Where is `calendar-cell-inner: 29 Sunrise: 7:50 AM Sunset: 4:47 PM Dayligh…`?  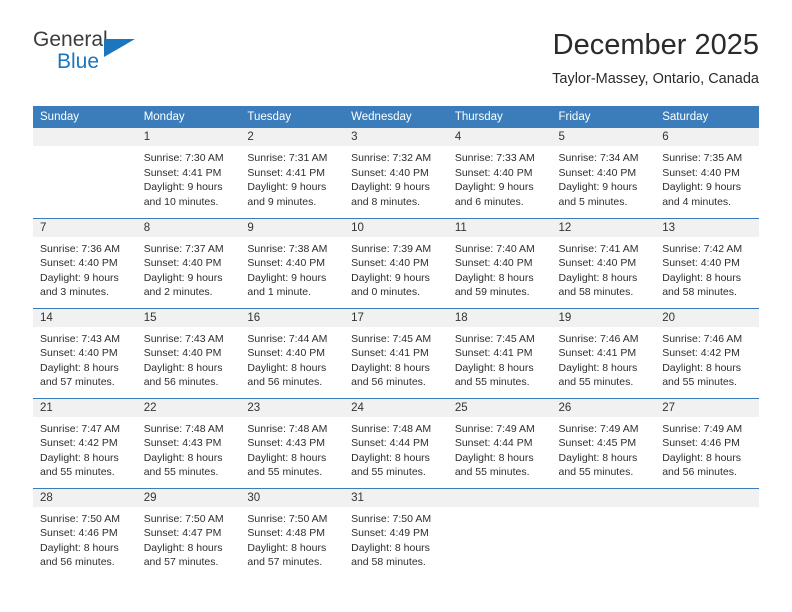 calendar-cell-inner: 29 Sunrise: 7:50 AM Sunset: 4:47 PM Dayligh… is located at coordinates (188, 533).